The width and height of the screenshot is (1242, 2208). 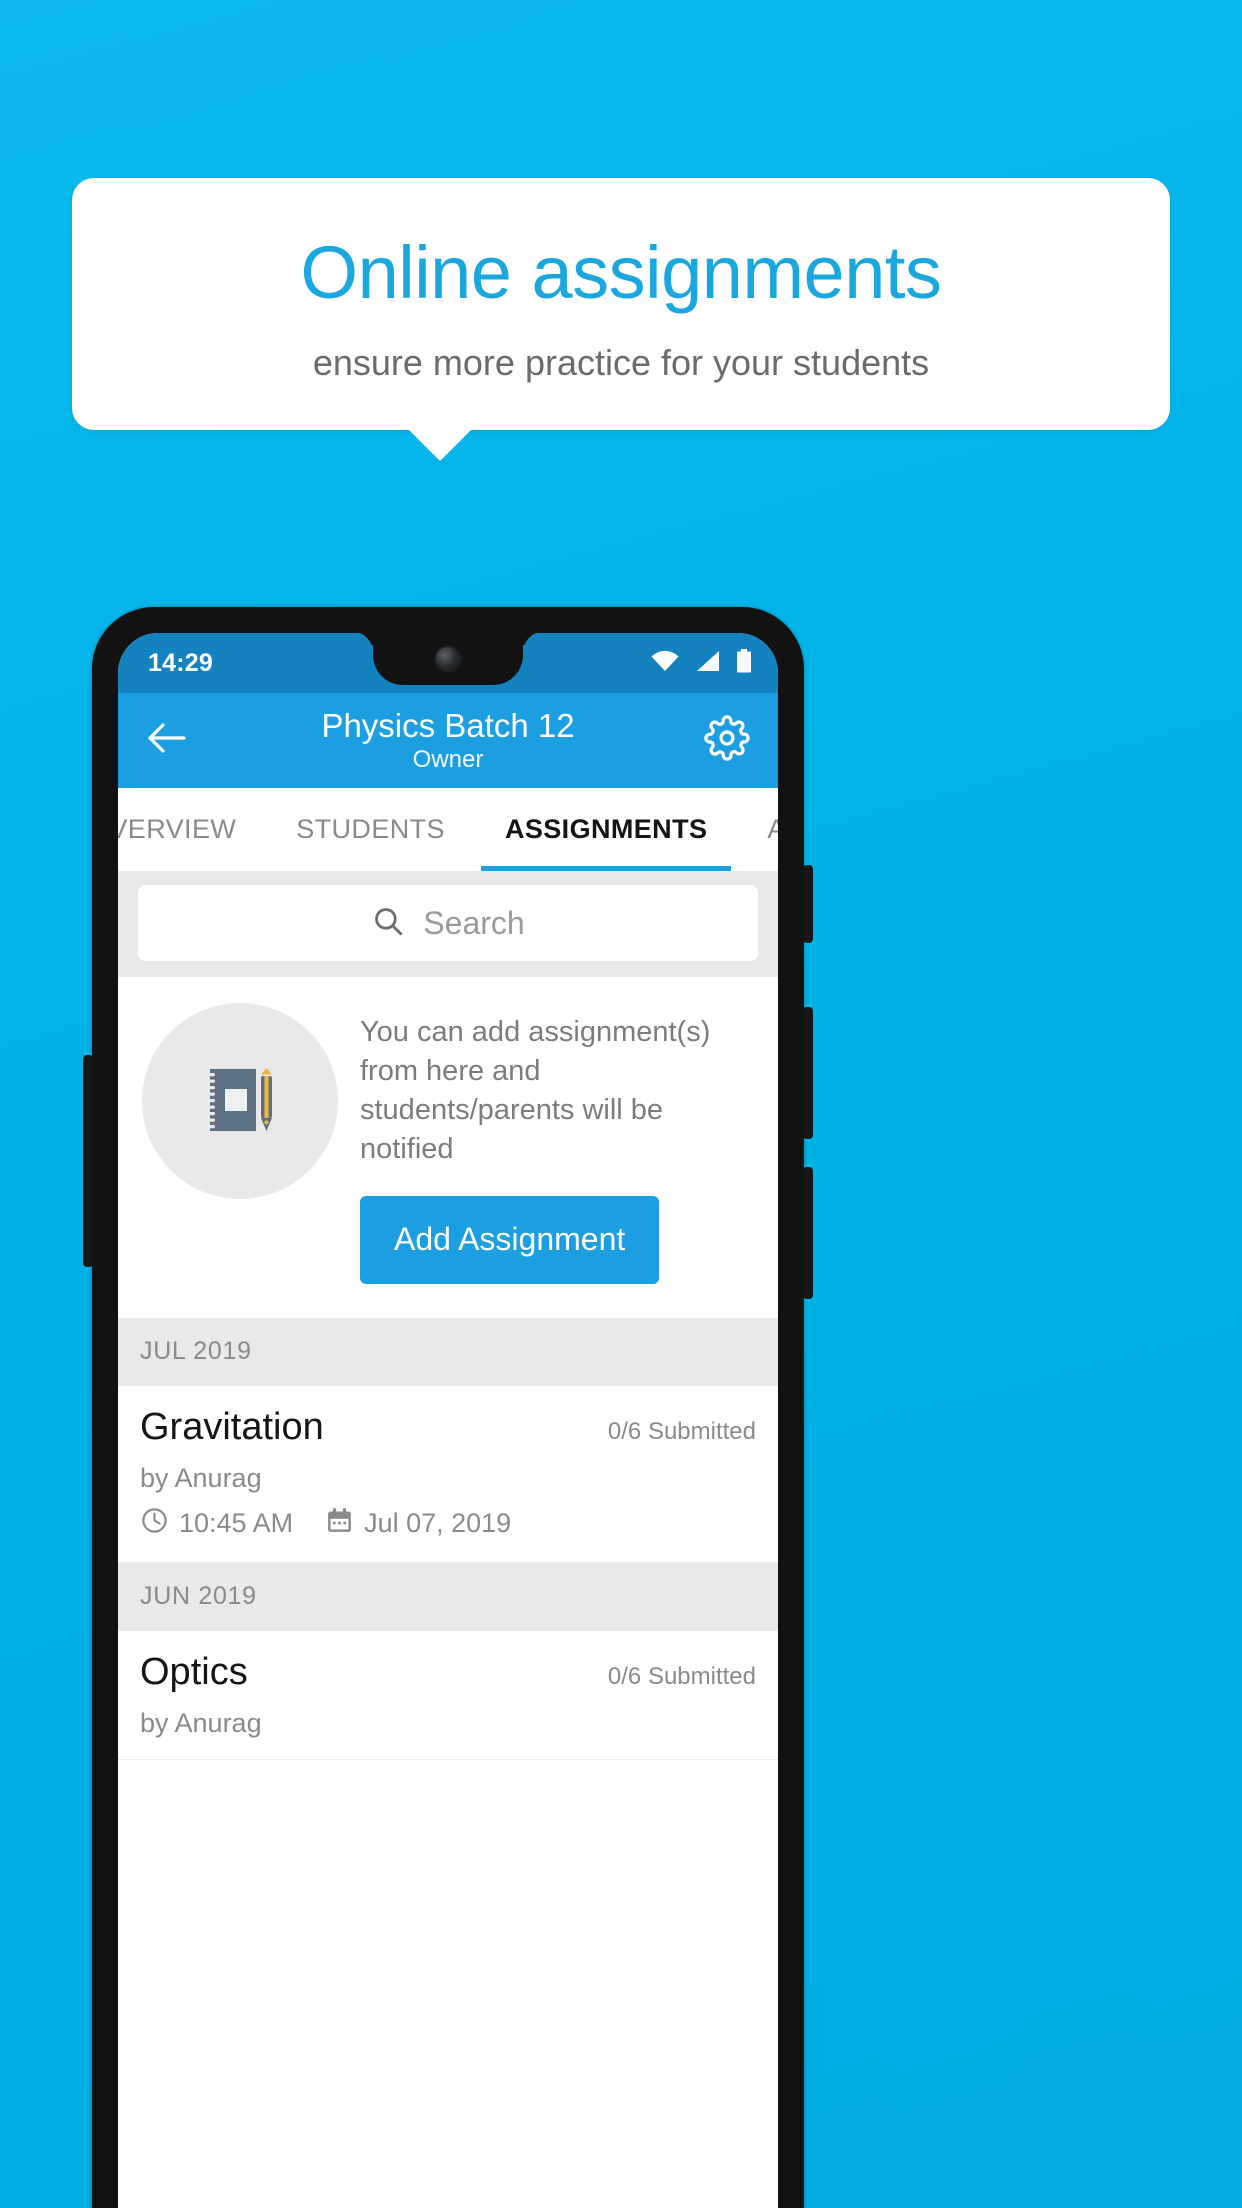 I want to click on search-input: Search, so click(x=448, y=923).